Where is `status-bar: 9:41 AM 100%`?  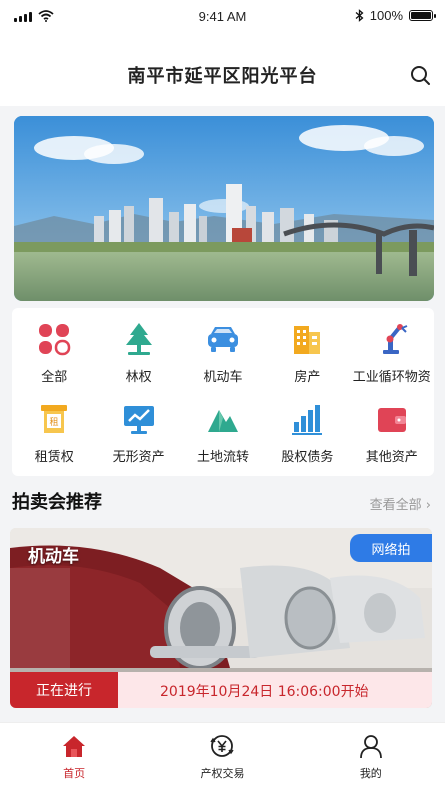 status-bar: 9:41 AM 100% is located at coordinates (222, 17).